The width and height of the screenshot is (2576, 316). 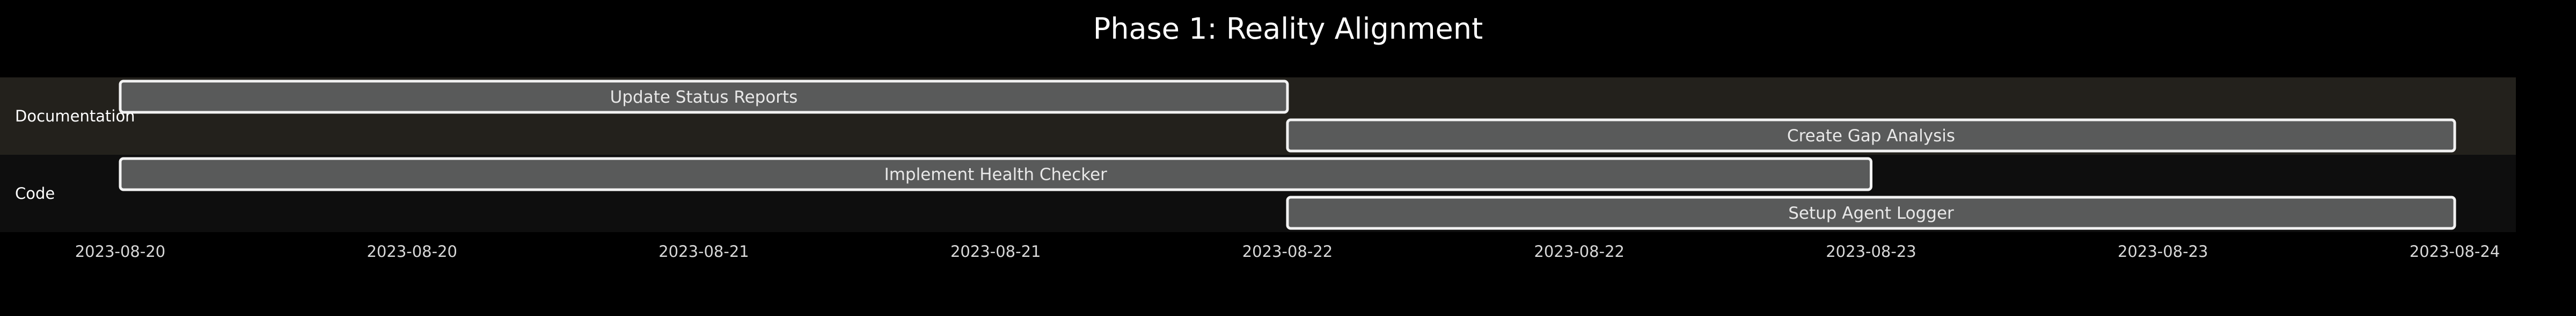 I want to click on task-label: Update Status Reports, so click(x=704, y=97).